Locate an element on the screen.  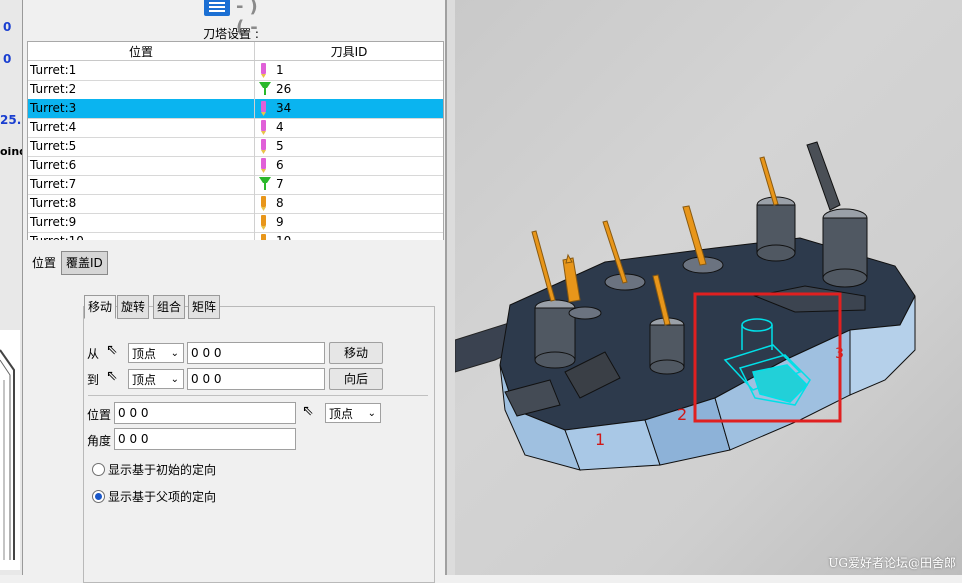
table-row: Turret:6 6 is located at coordinates (235, 166).